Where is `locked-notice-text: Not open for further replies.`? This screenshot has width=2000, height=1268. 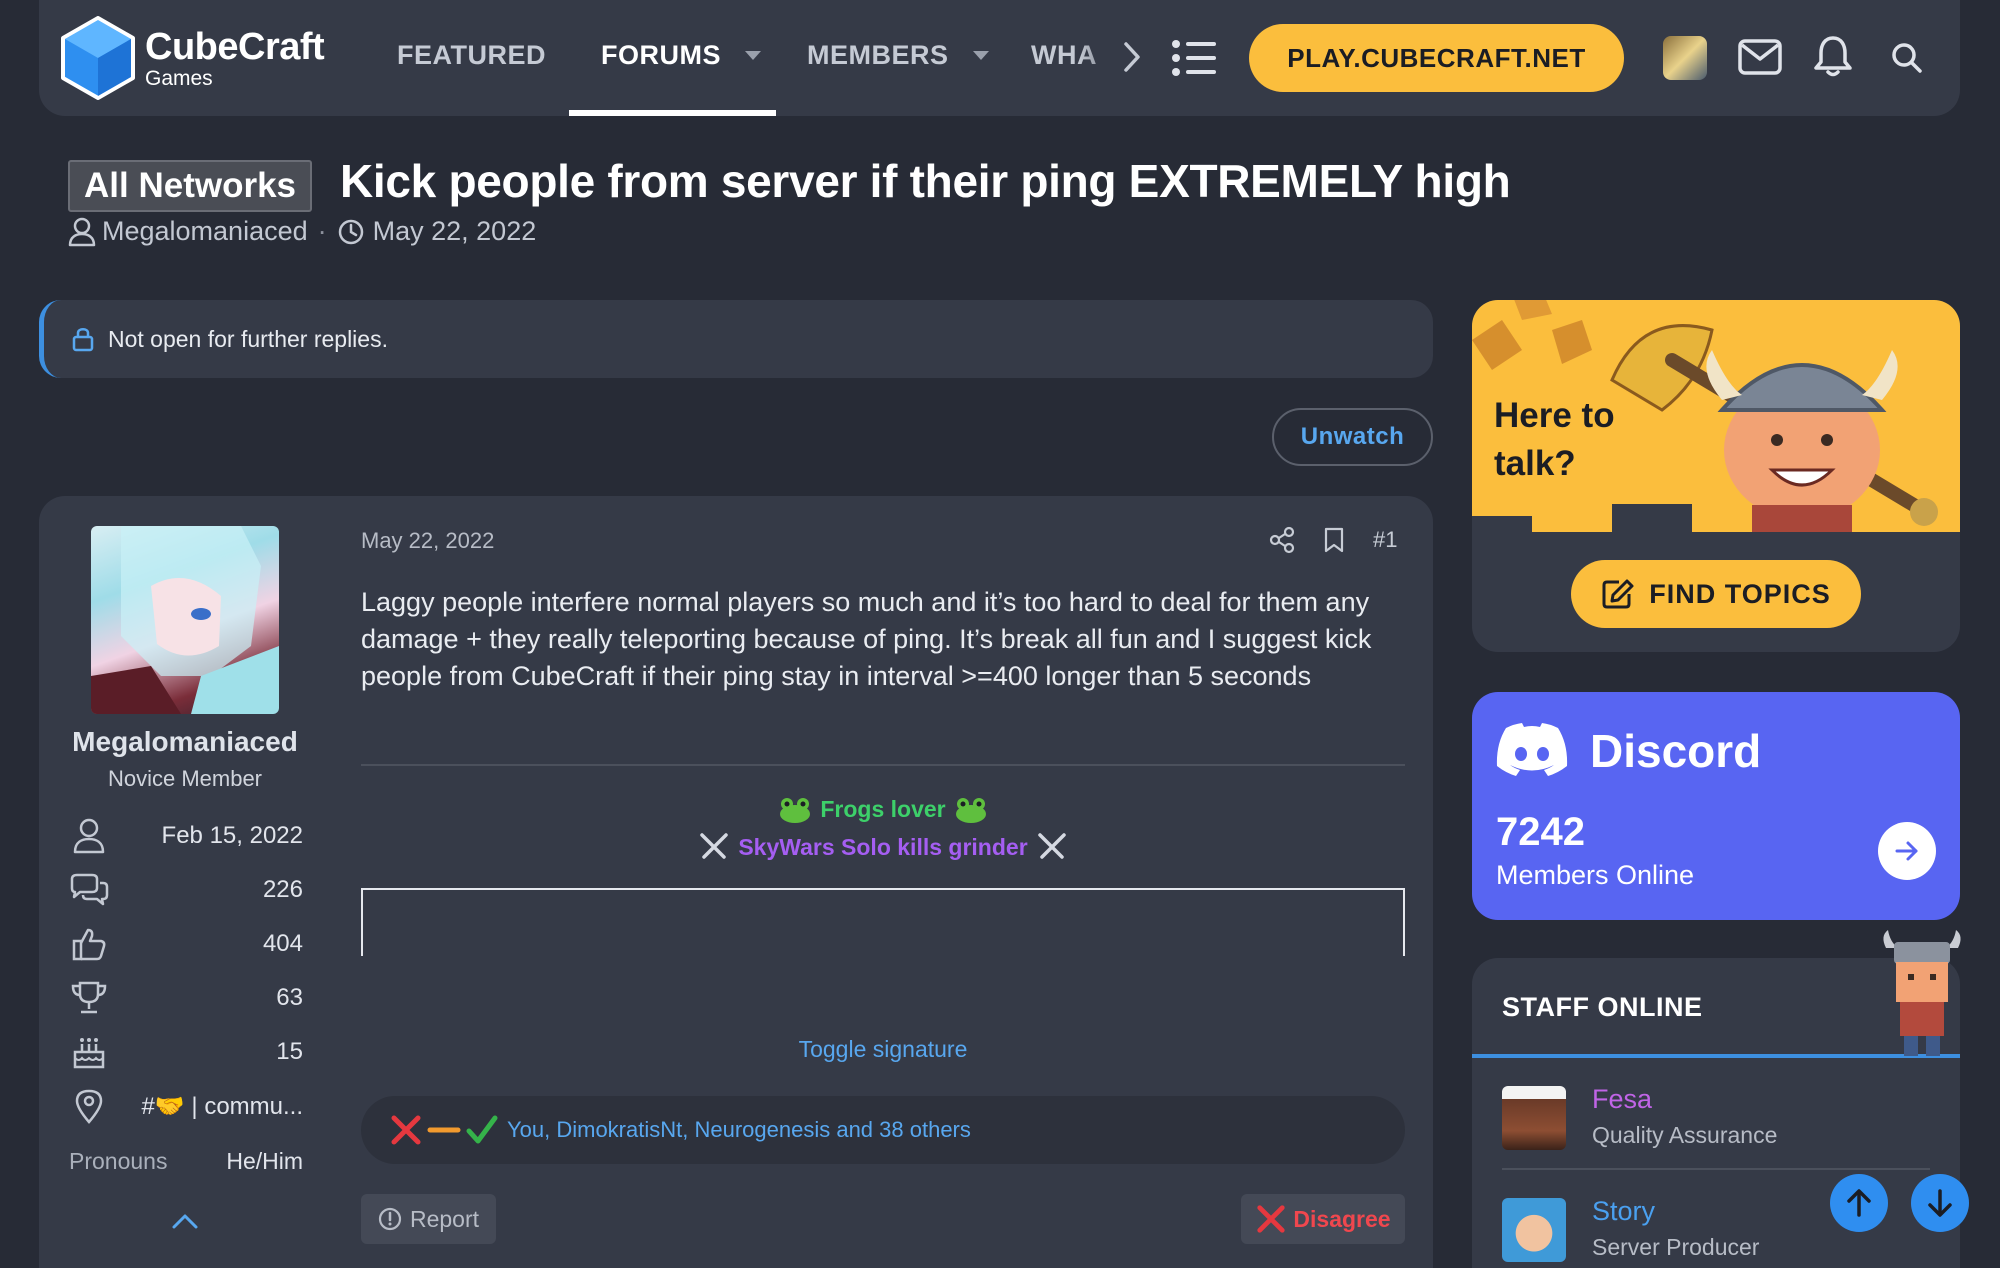 locked-notice-text: Not open for further replies. is located at coordinates (248, 338).